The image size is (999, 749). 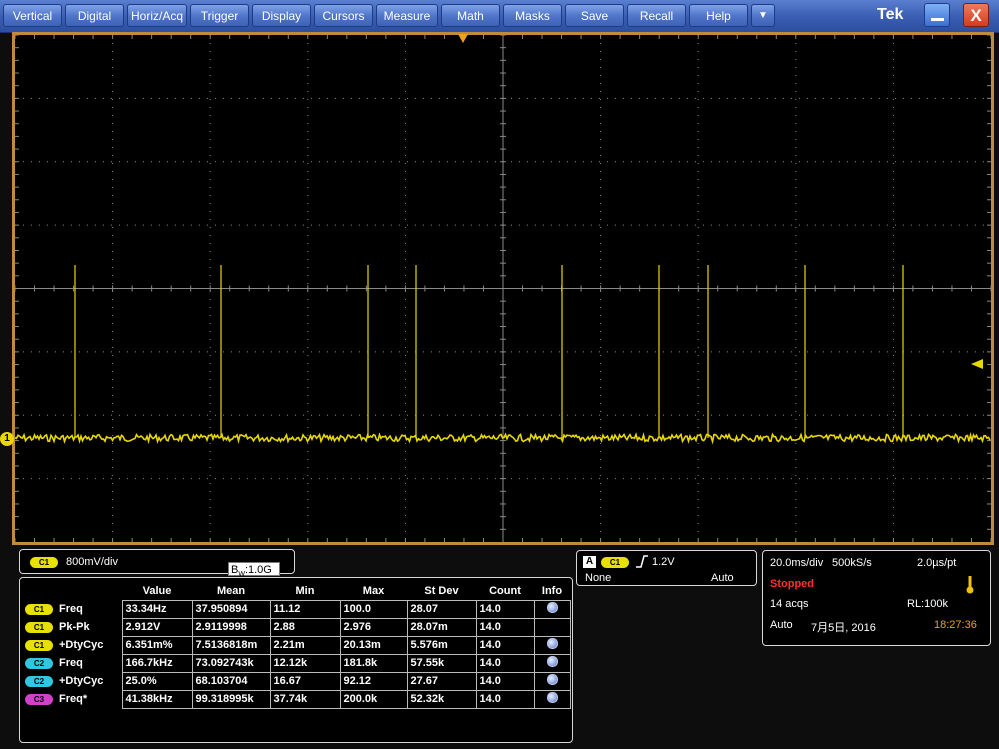 What do you see at coordinates (589, 562) in the screenshot?
I see `trigger-source-letter: A` at bounding box center [589, 562].